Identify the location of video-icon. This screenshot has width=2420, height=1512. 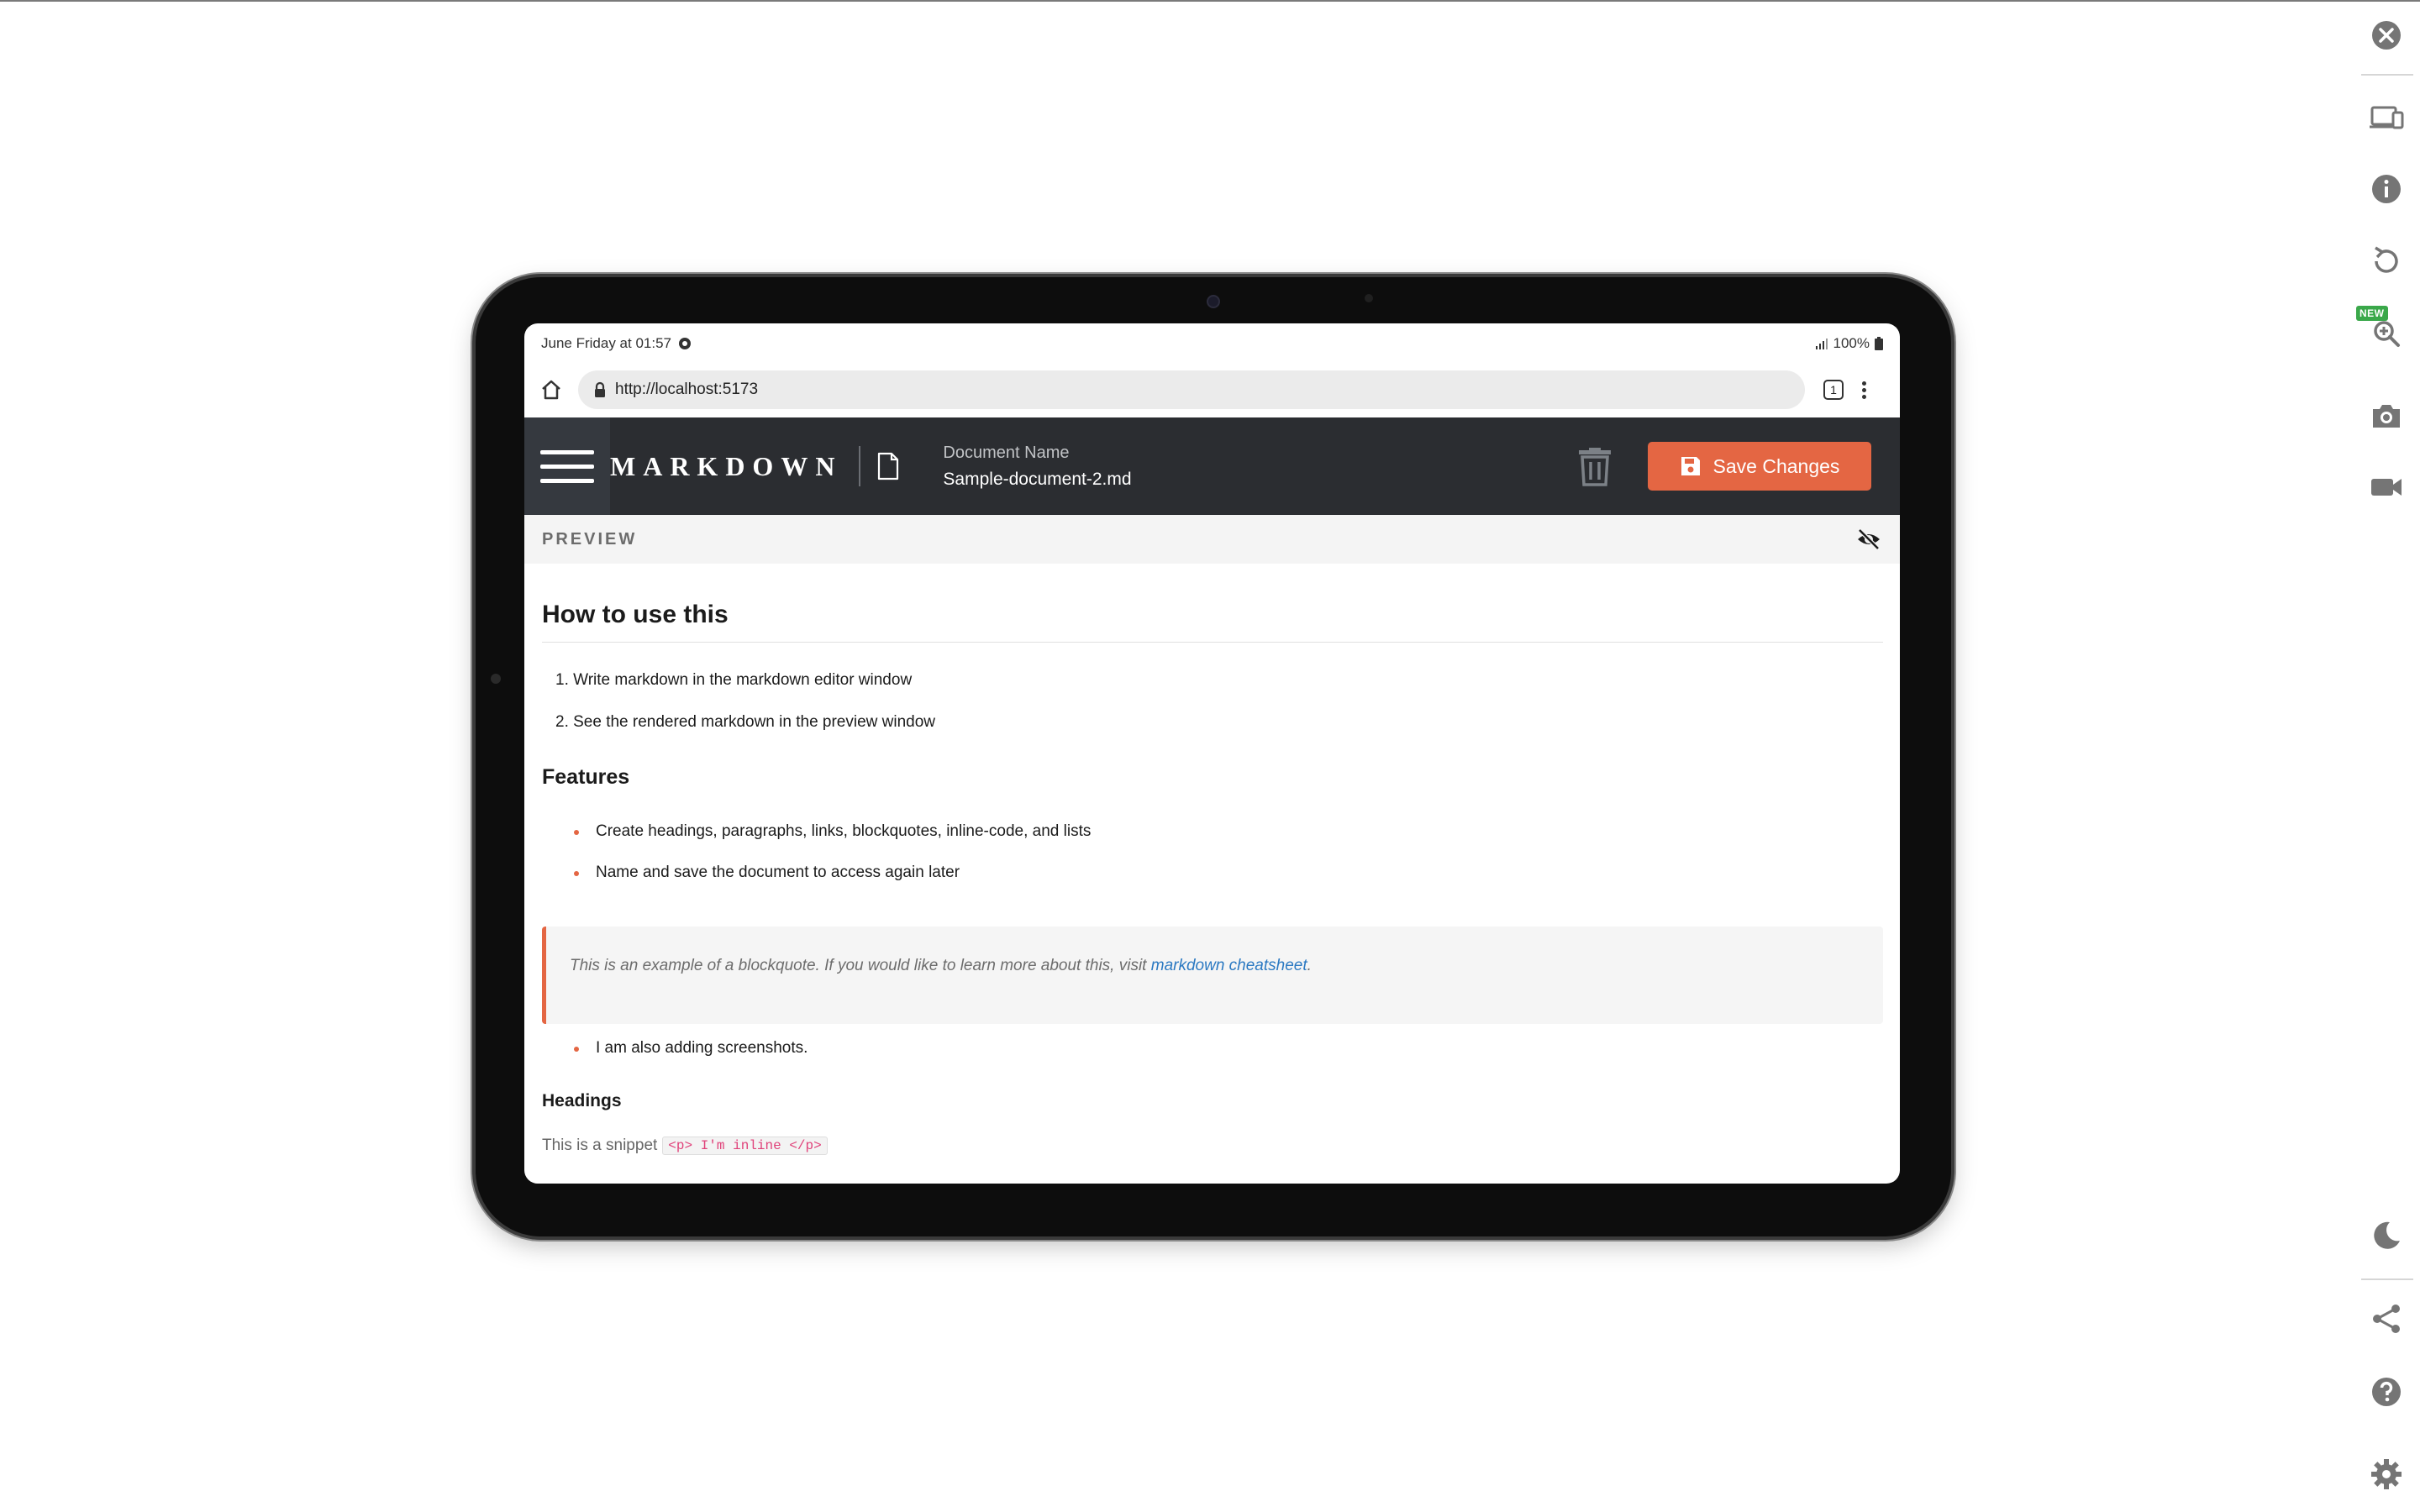
(2387, 487).